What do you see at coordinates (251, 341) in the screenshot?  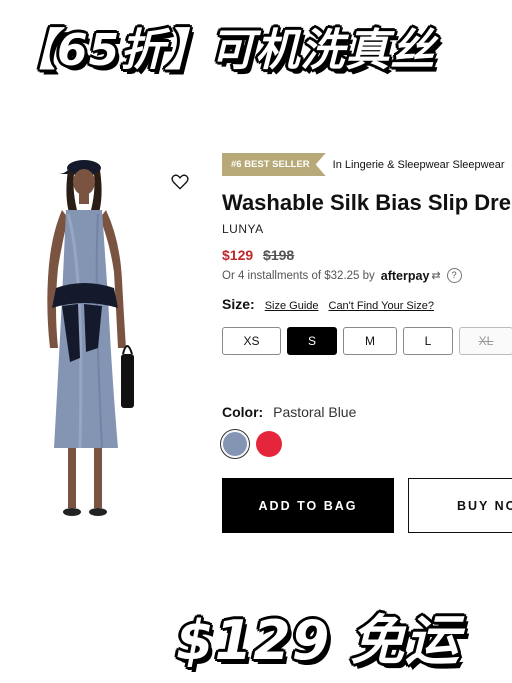 I see `size-option-xs: XS` at bounding box center [251, 341].